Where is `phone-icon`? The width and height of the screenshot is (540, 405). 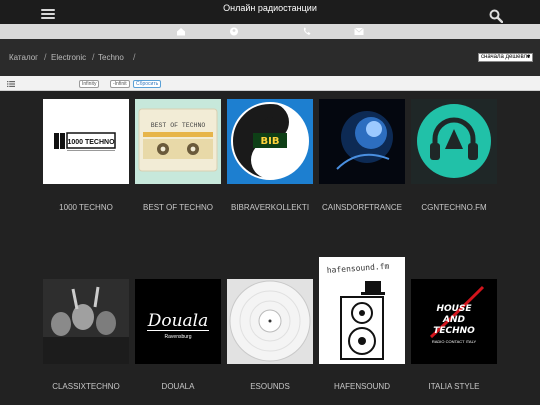
phone-icon is located at coordinates (307, 31).